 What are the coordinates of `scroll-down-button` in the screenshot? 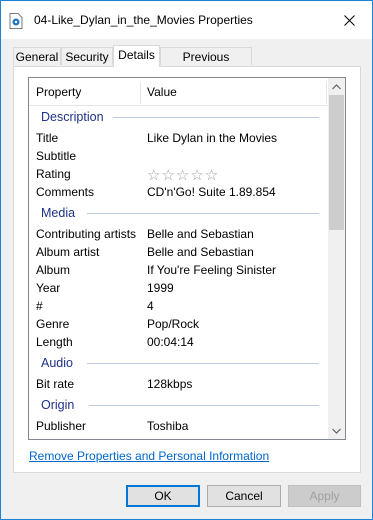 It's located at (336, 430).